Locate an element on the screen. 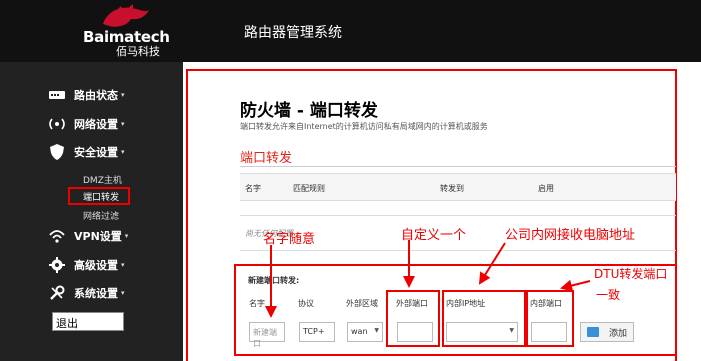 Image resolution: width=701 pixels, height=361 pixels. sidebar-item-advanced: 高级设置 ▾ is located at coordinates (86, 265).